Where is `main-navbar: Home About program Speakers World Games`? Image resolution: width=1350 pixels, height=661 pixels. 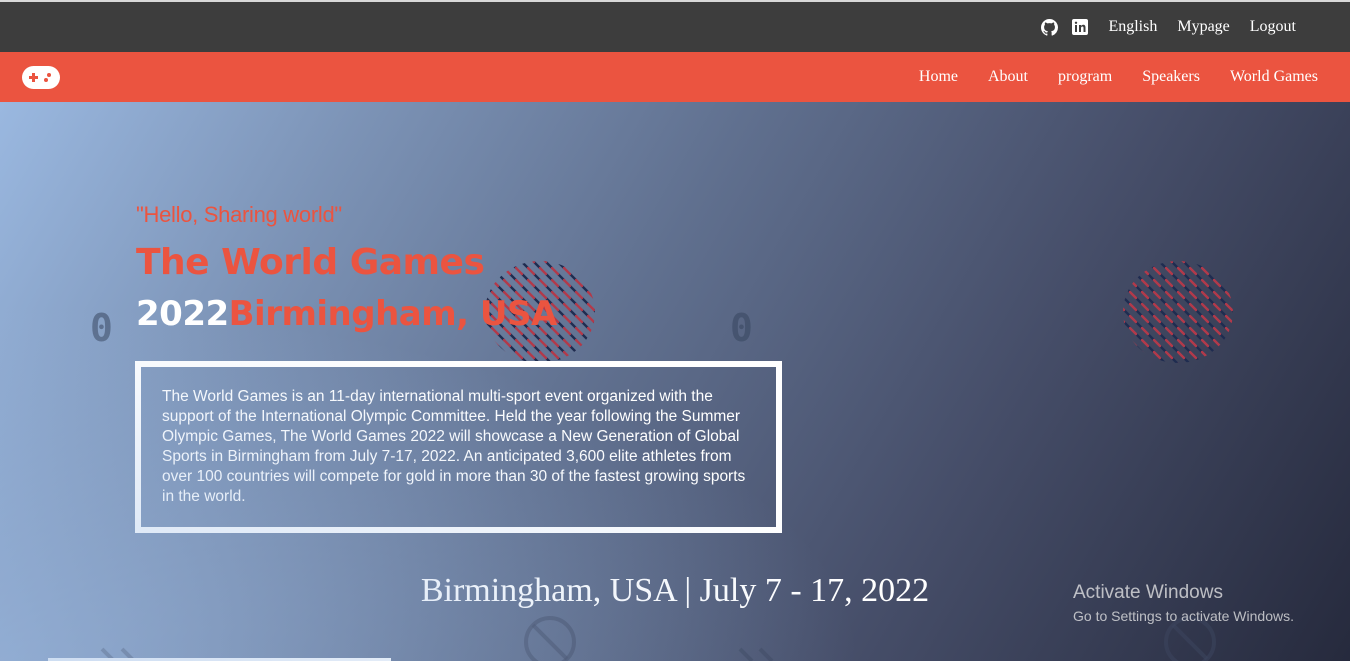
main-navbar: Home About program Speakers World Games is located at coordinates (675, 77).